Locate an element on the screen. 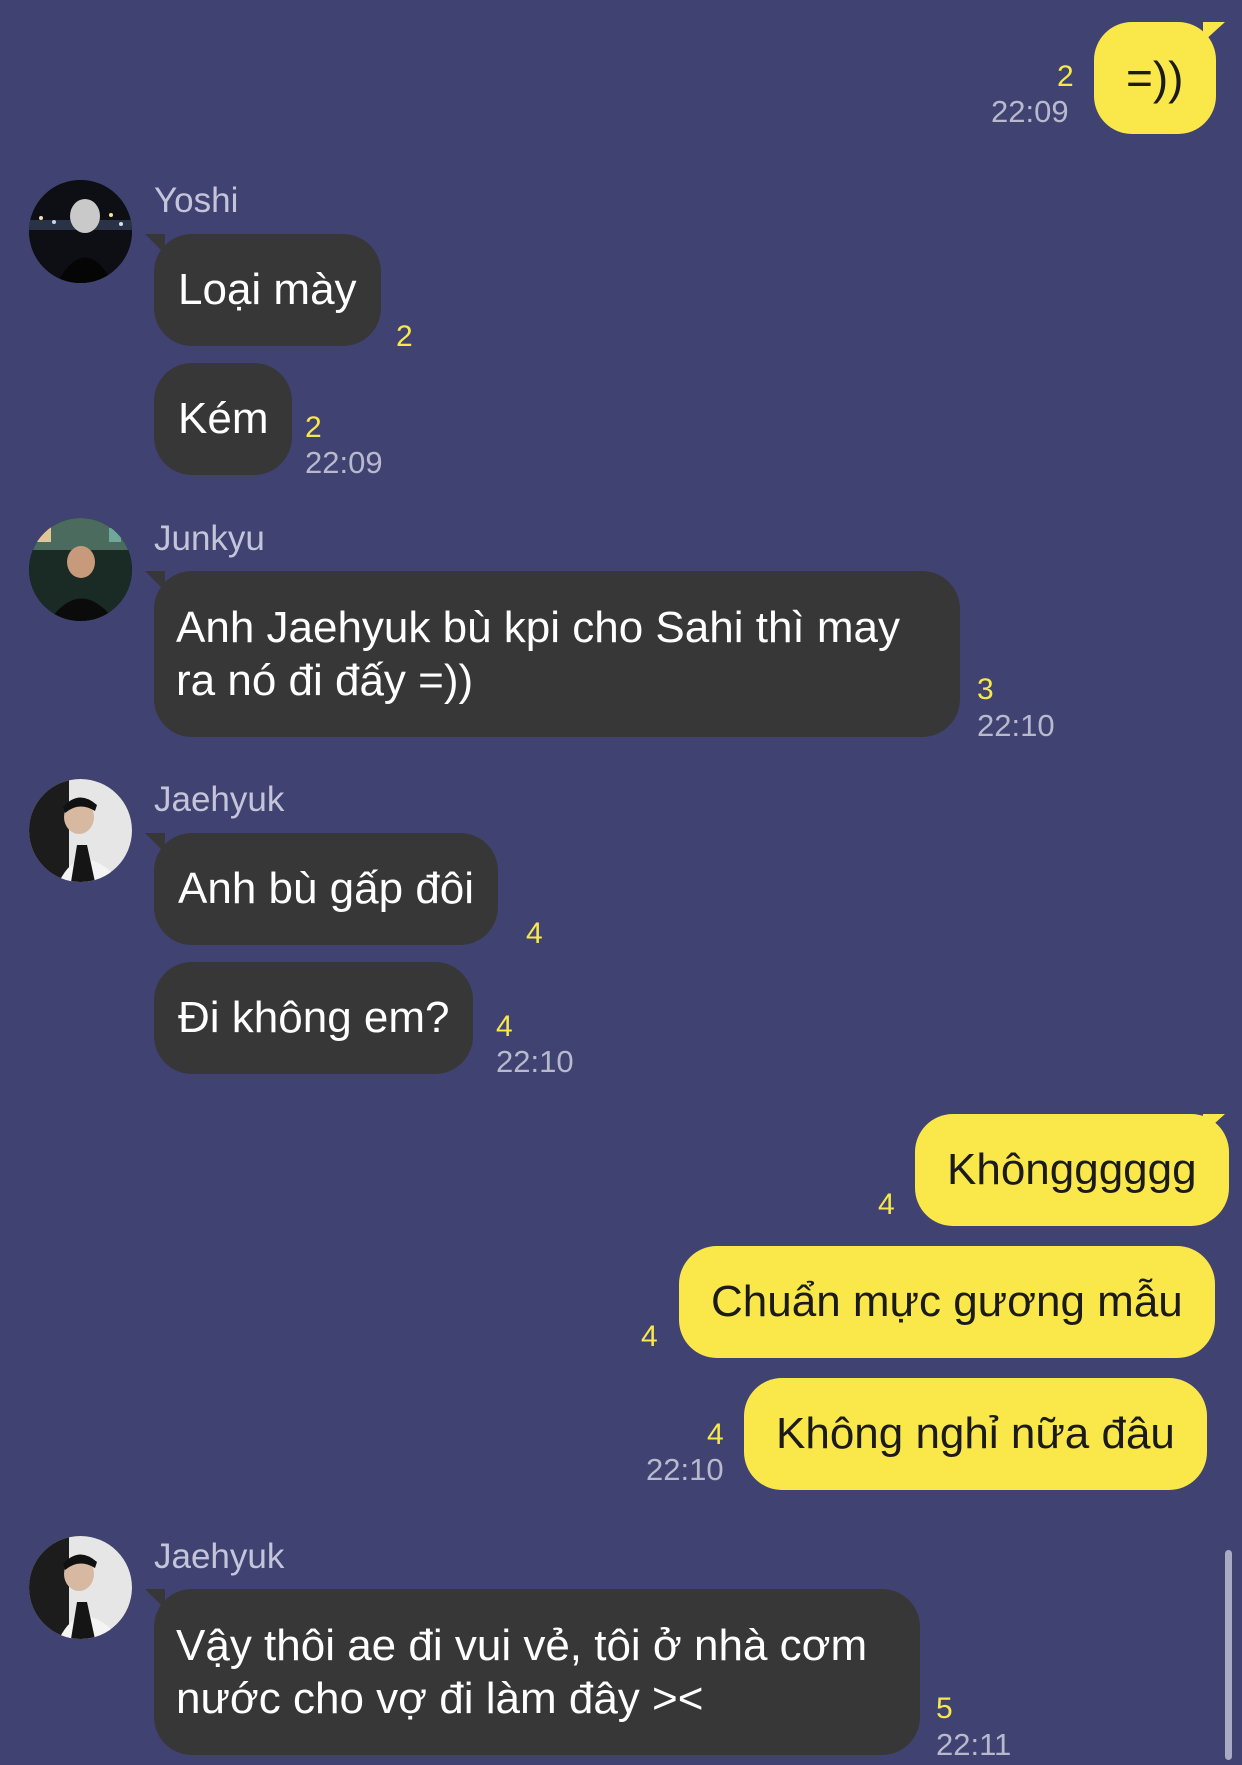 This screenshot has width=1242, height=1765. avatar-junkyu-icon is located at coordinates (80, 569).